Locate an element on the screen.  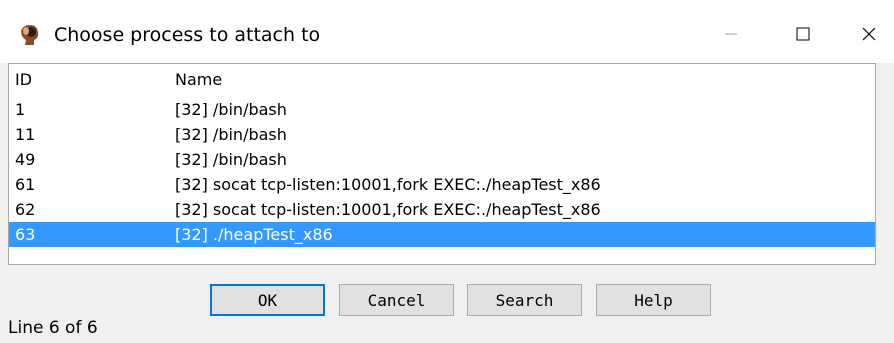
process-name: [32] ./heapTest_x86 is located at coordinates (254, 234).